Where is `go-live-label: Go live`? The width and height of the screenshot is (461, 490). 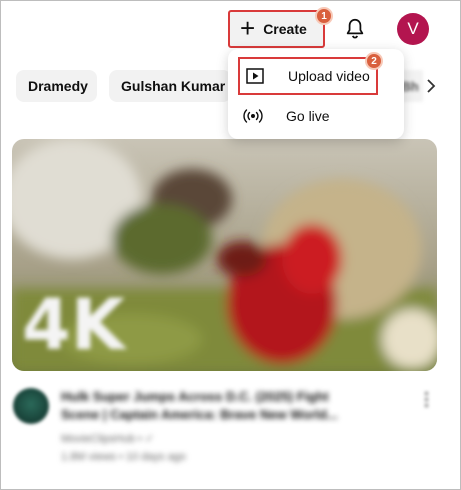
go-live-label: Go live is located at coordinates (308, 116).